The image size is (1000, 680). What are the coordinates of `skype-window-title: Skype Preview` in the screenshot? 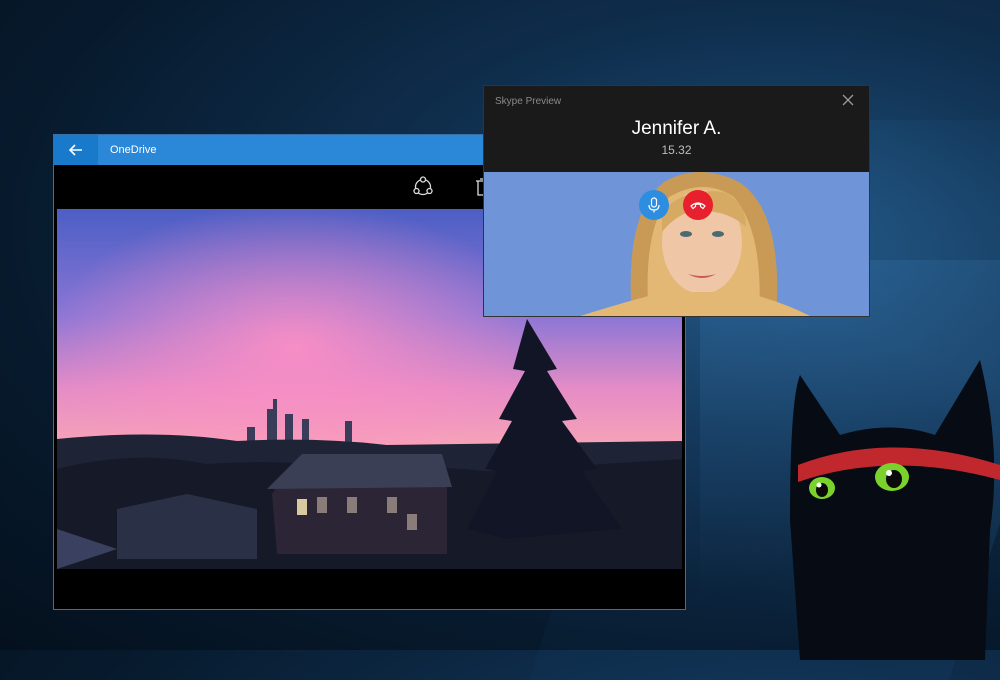 It's located at (528, 101).